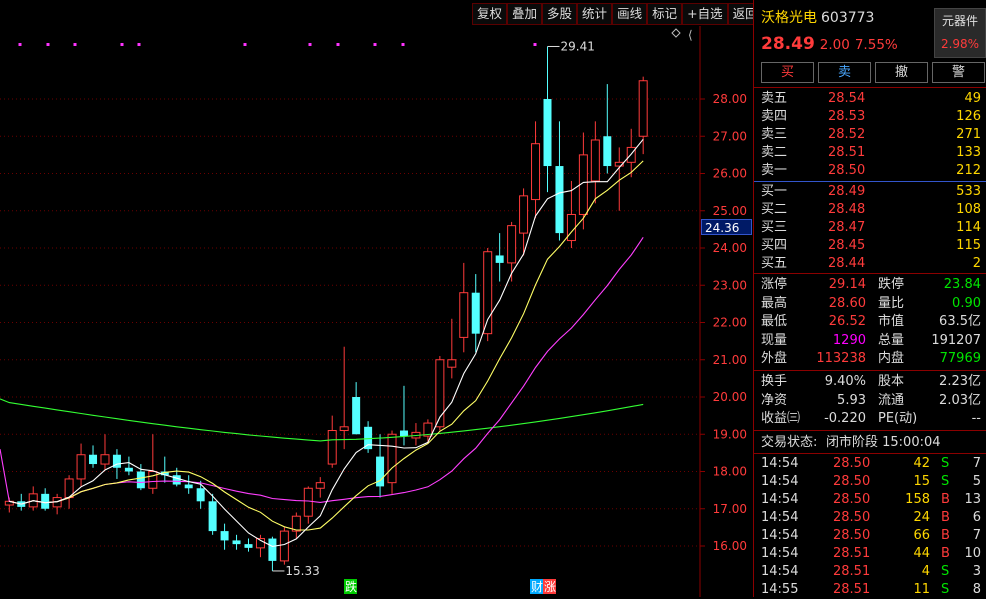 Image resolution: width=986 pixels, height=599 pixels. Describe the element at coordinates (945, 589) in the screenshot. I see `tick-side: S` at that location.